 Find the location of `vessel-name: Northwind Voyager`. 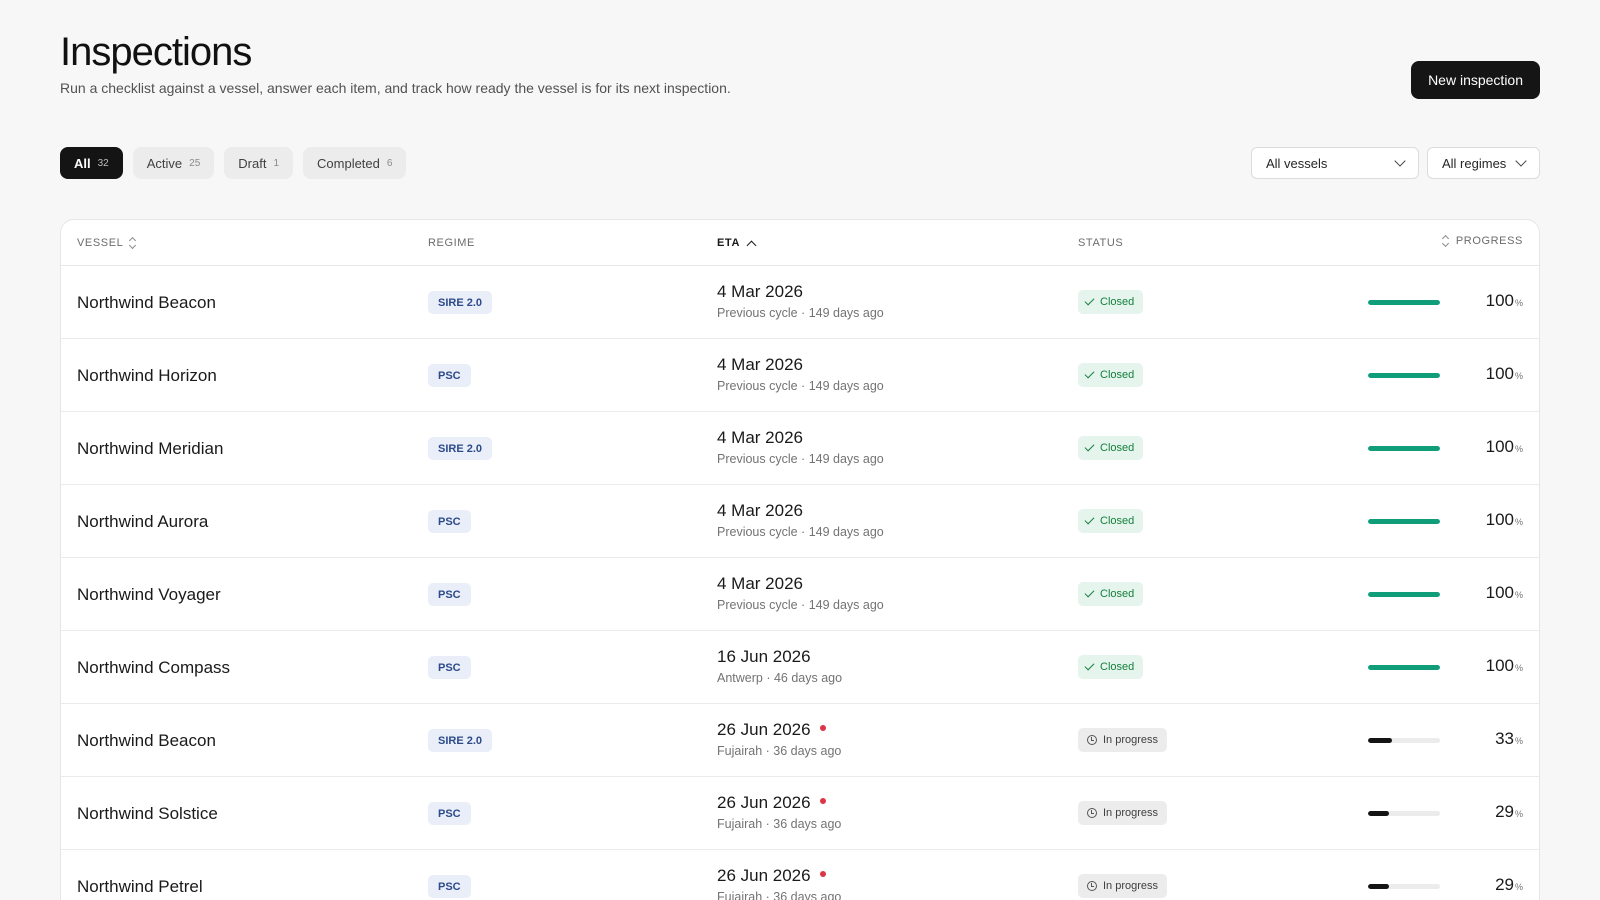

vessel-name: Northwind Voyager is located at coordinates (149, 595).